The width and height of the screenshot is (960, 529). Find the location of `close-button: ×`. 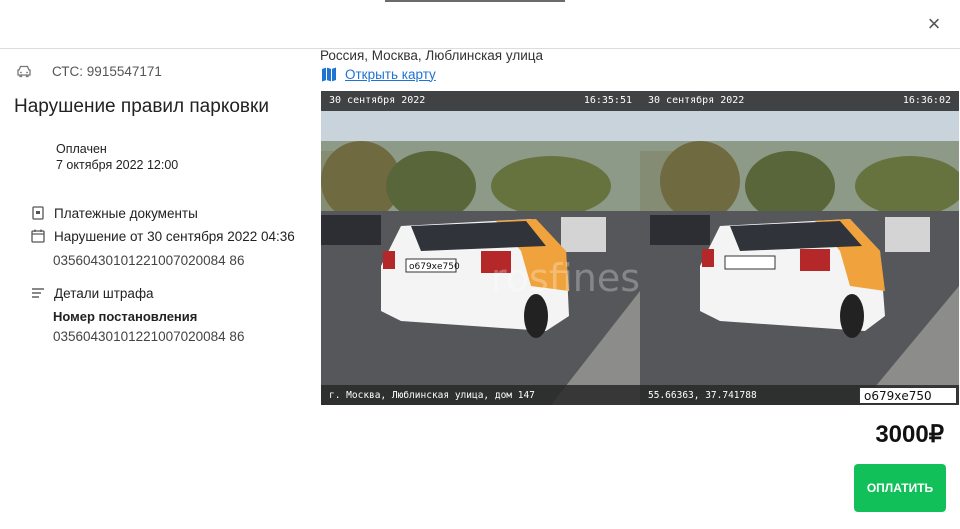

close-button: × is located at coordinates (934, 24).